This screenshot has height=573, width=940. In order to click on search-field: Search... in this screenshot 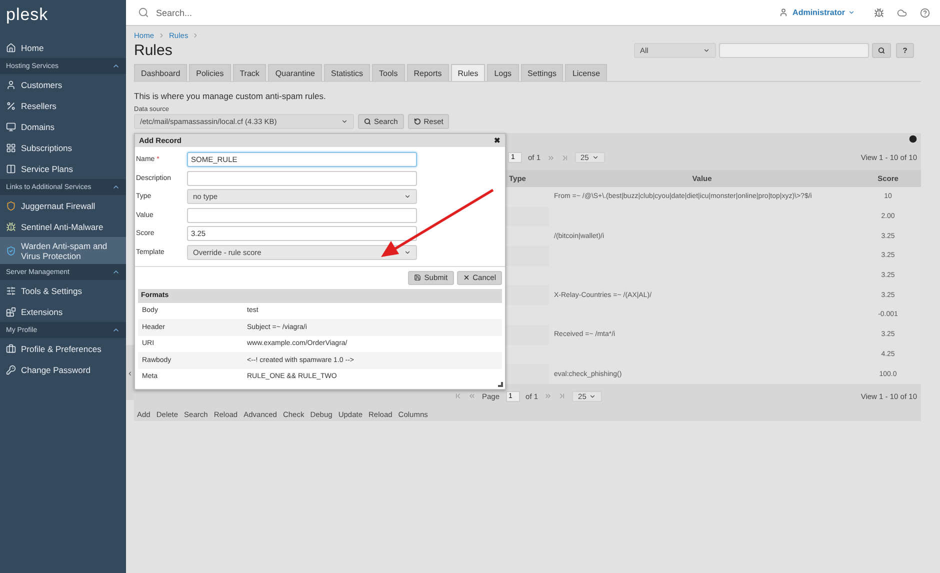, I will do `click(464, 12)`.